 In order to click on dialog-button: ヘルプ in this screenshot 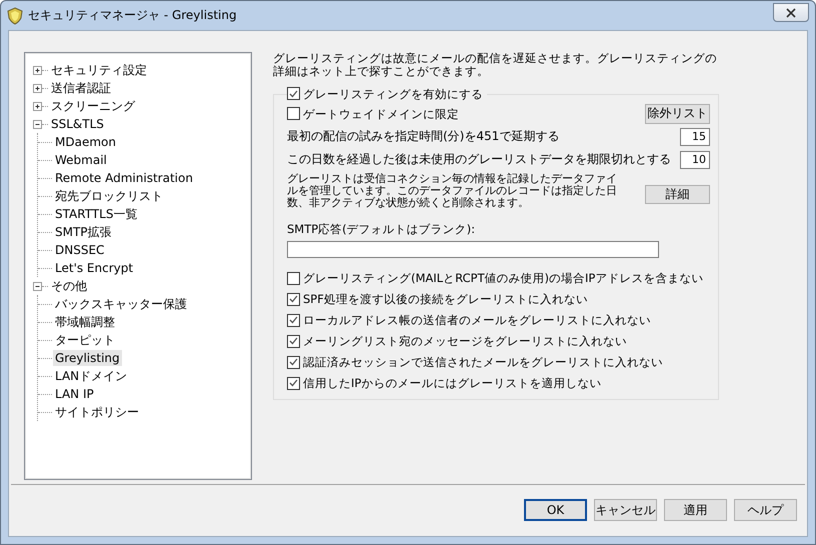, I will do `click(765, 510)`.